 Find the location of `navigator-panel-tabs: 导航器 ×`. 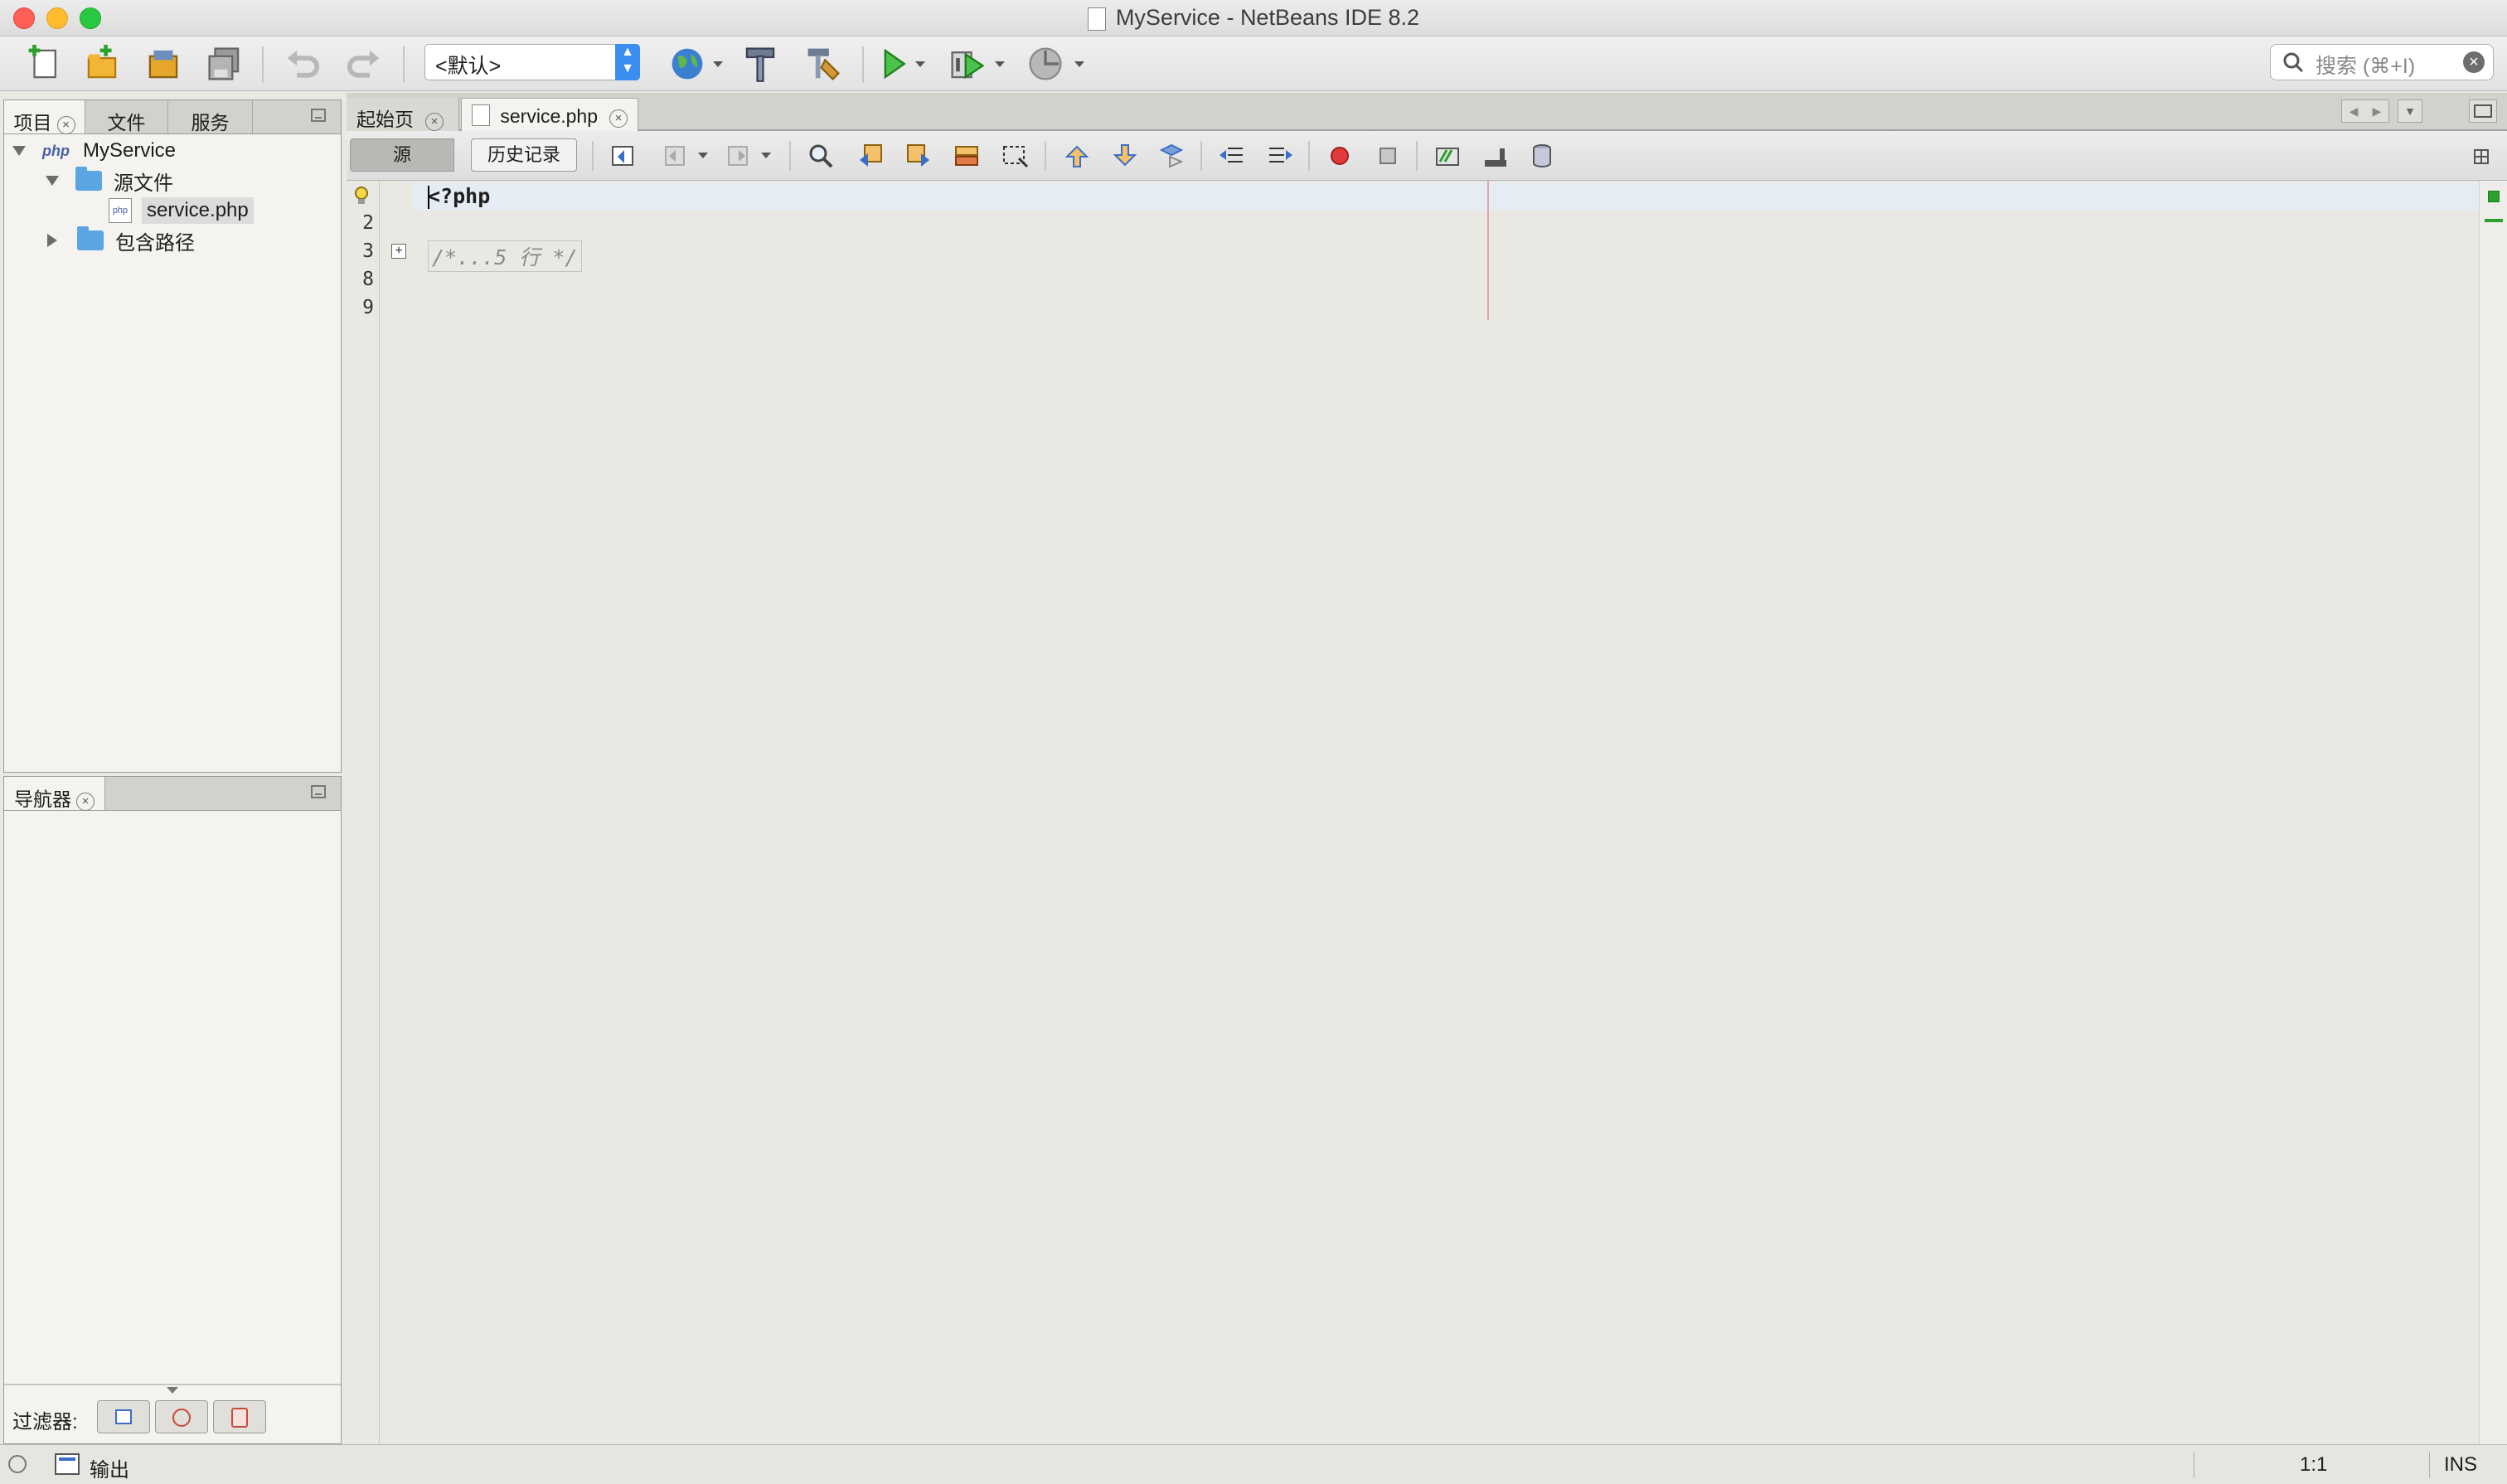

navigator-panel-tabs: 导航器 × is located at coordinates (172, 794).